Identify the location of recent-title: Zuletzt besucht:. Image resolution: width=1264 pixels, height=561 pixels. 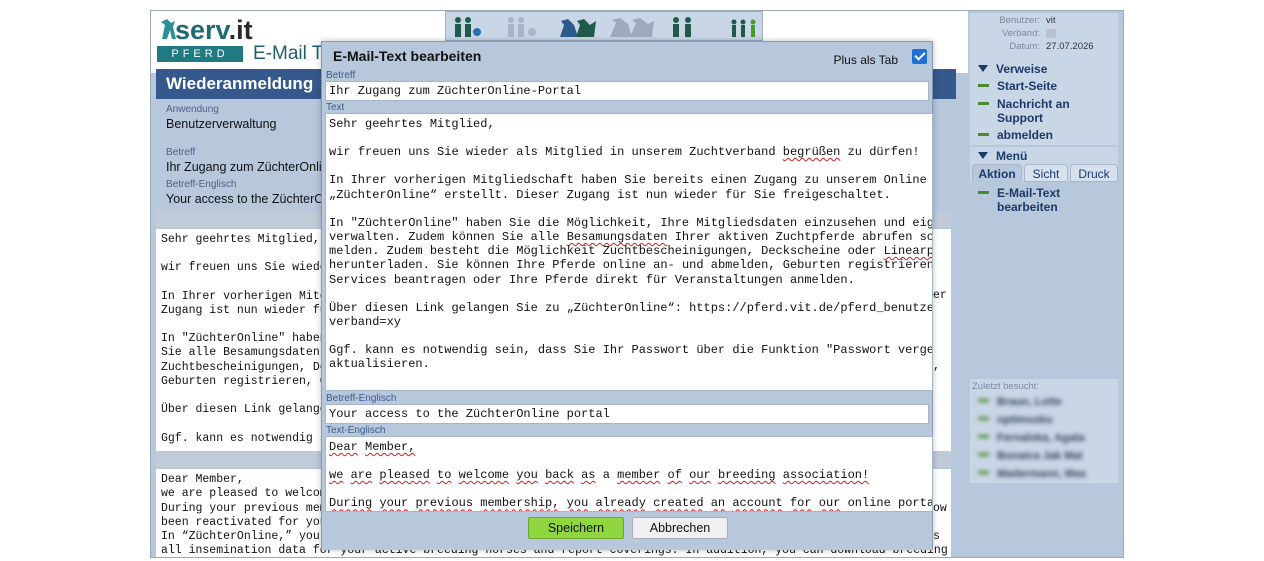
(1006, 386).